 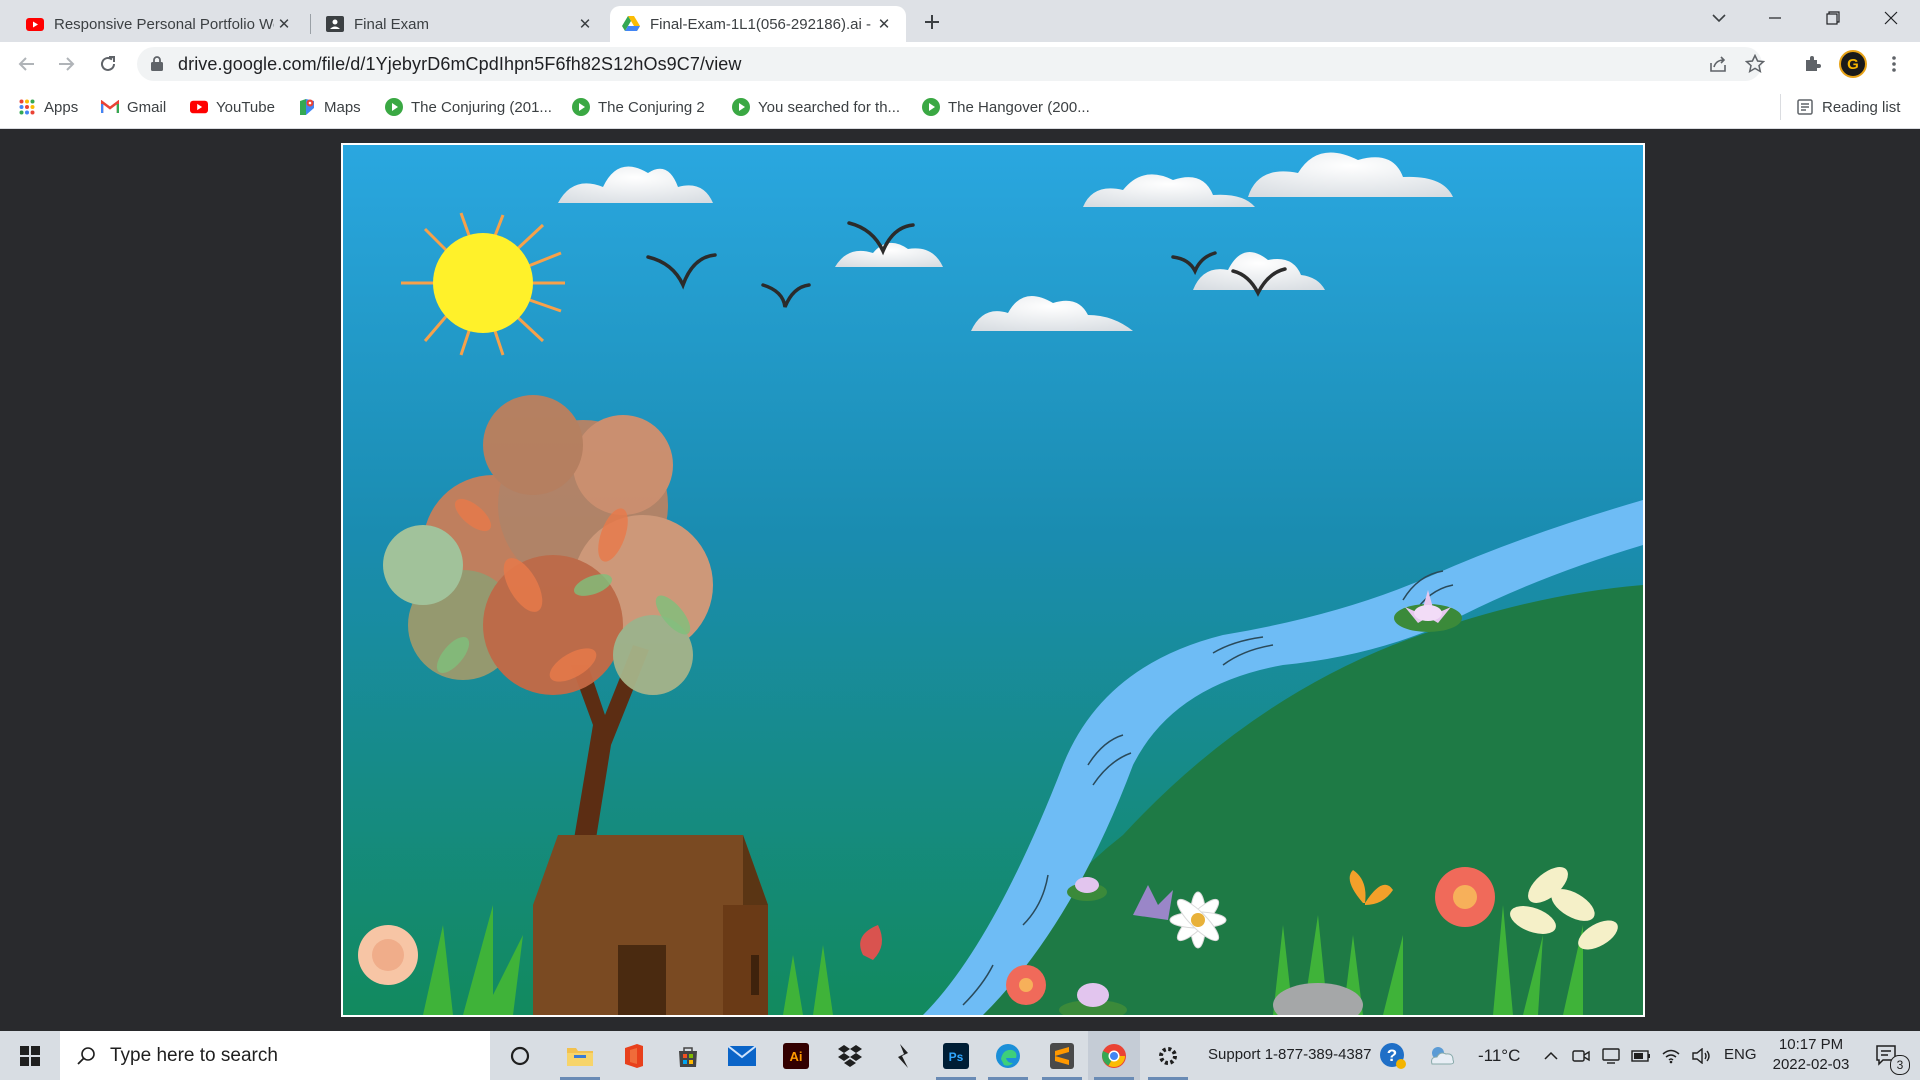 I want to click on forward-button, so click(x=67, y=64).